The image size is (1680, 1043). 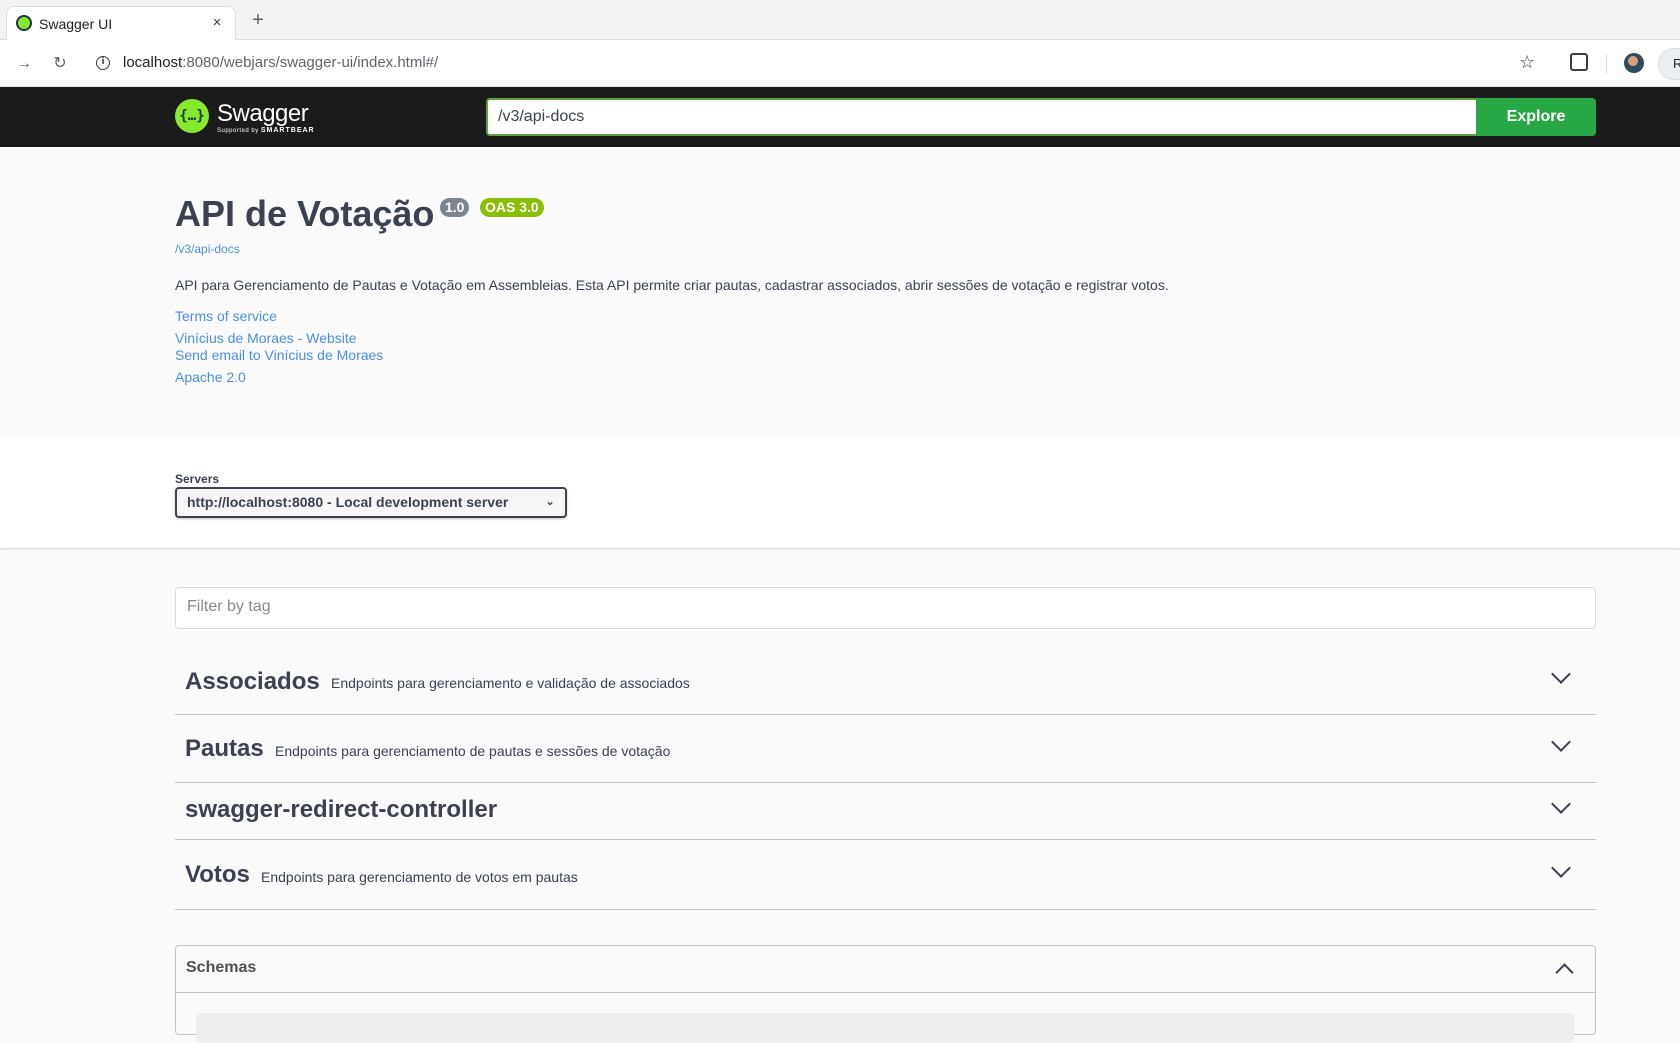 What do you see at coordinates (252, 682) in the screenshot?
I see `tag-name: Associados` at bounding box center [252, 682].